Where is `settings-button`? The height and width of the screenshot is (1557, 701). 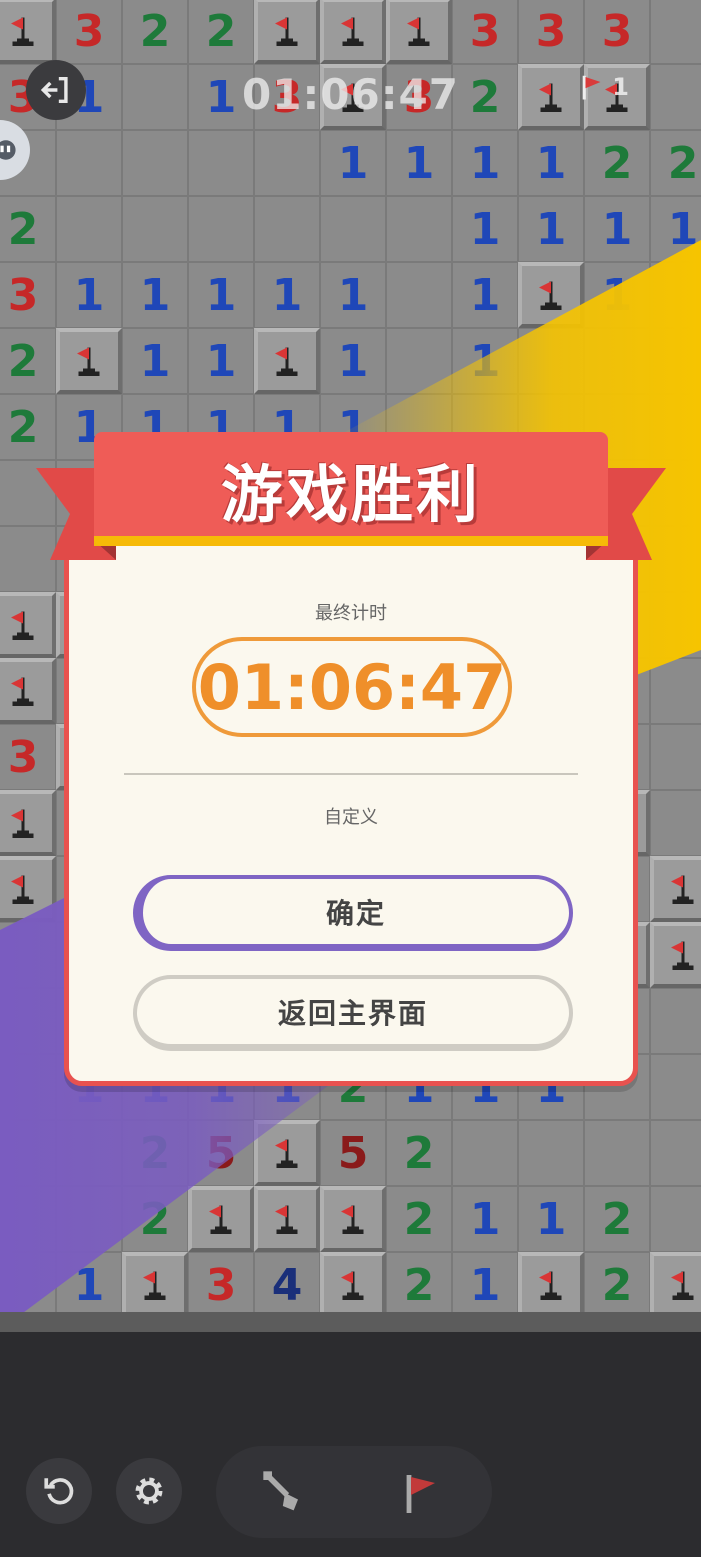 settings-button is located at coordinates (149, 1491).